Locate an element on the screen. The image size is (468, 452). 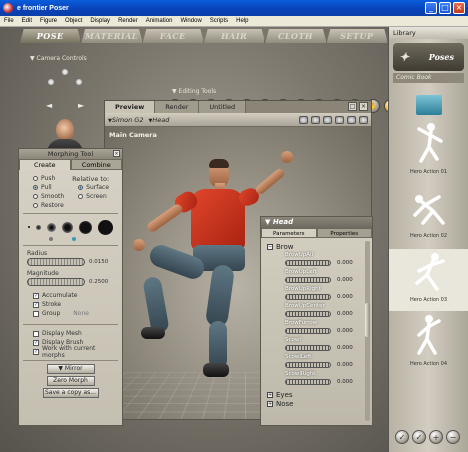
dial-browfurrow: BrowFurrow 0.000 is located at coordinates (328, 328).